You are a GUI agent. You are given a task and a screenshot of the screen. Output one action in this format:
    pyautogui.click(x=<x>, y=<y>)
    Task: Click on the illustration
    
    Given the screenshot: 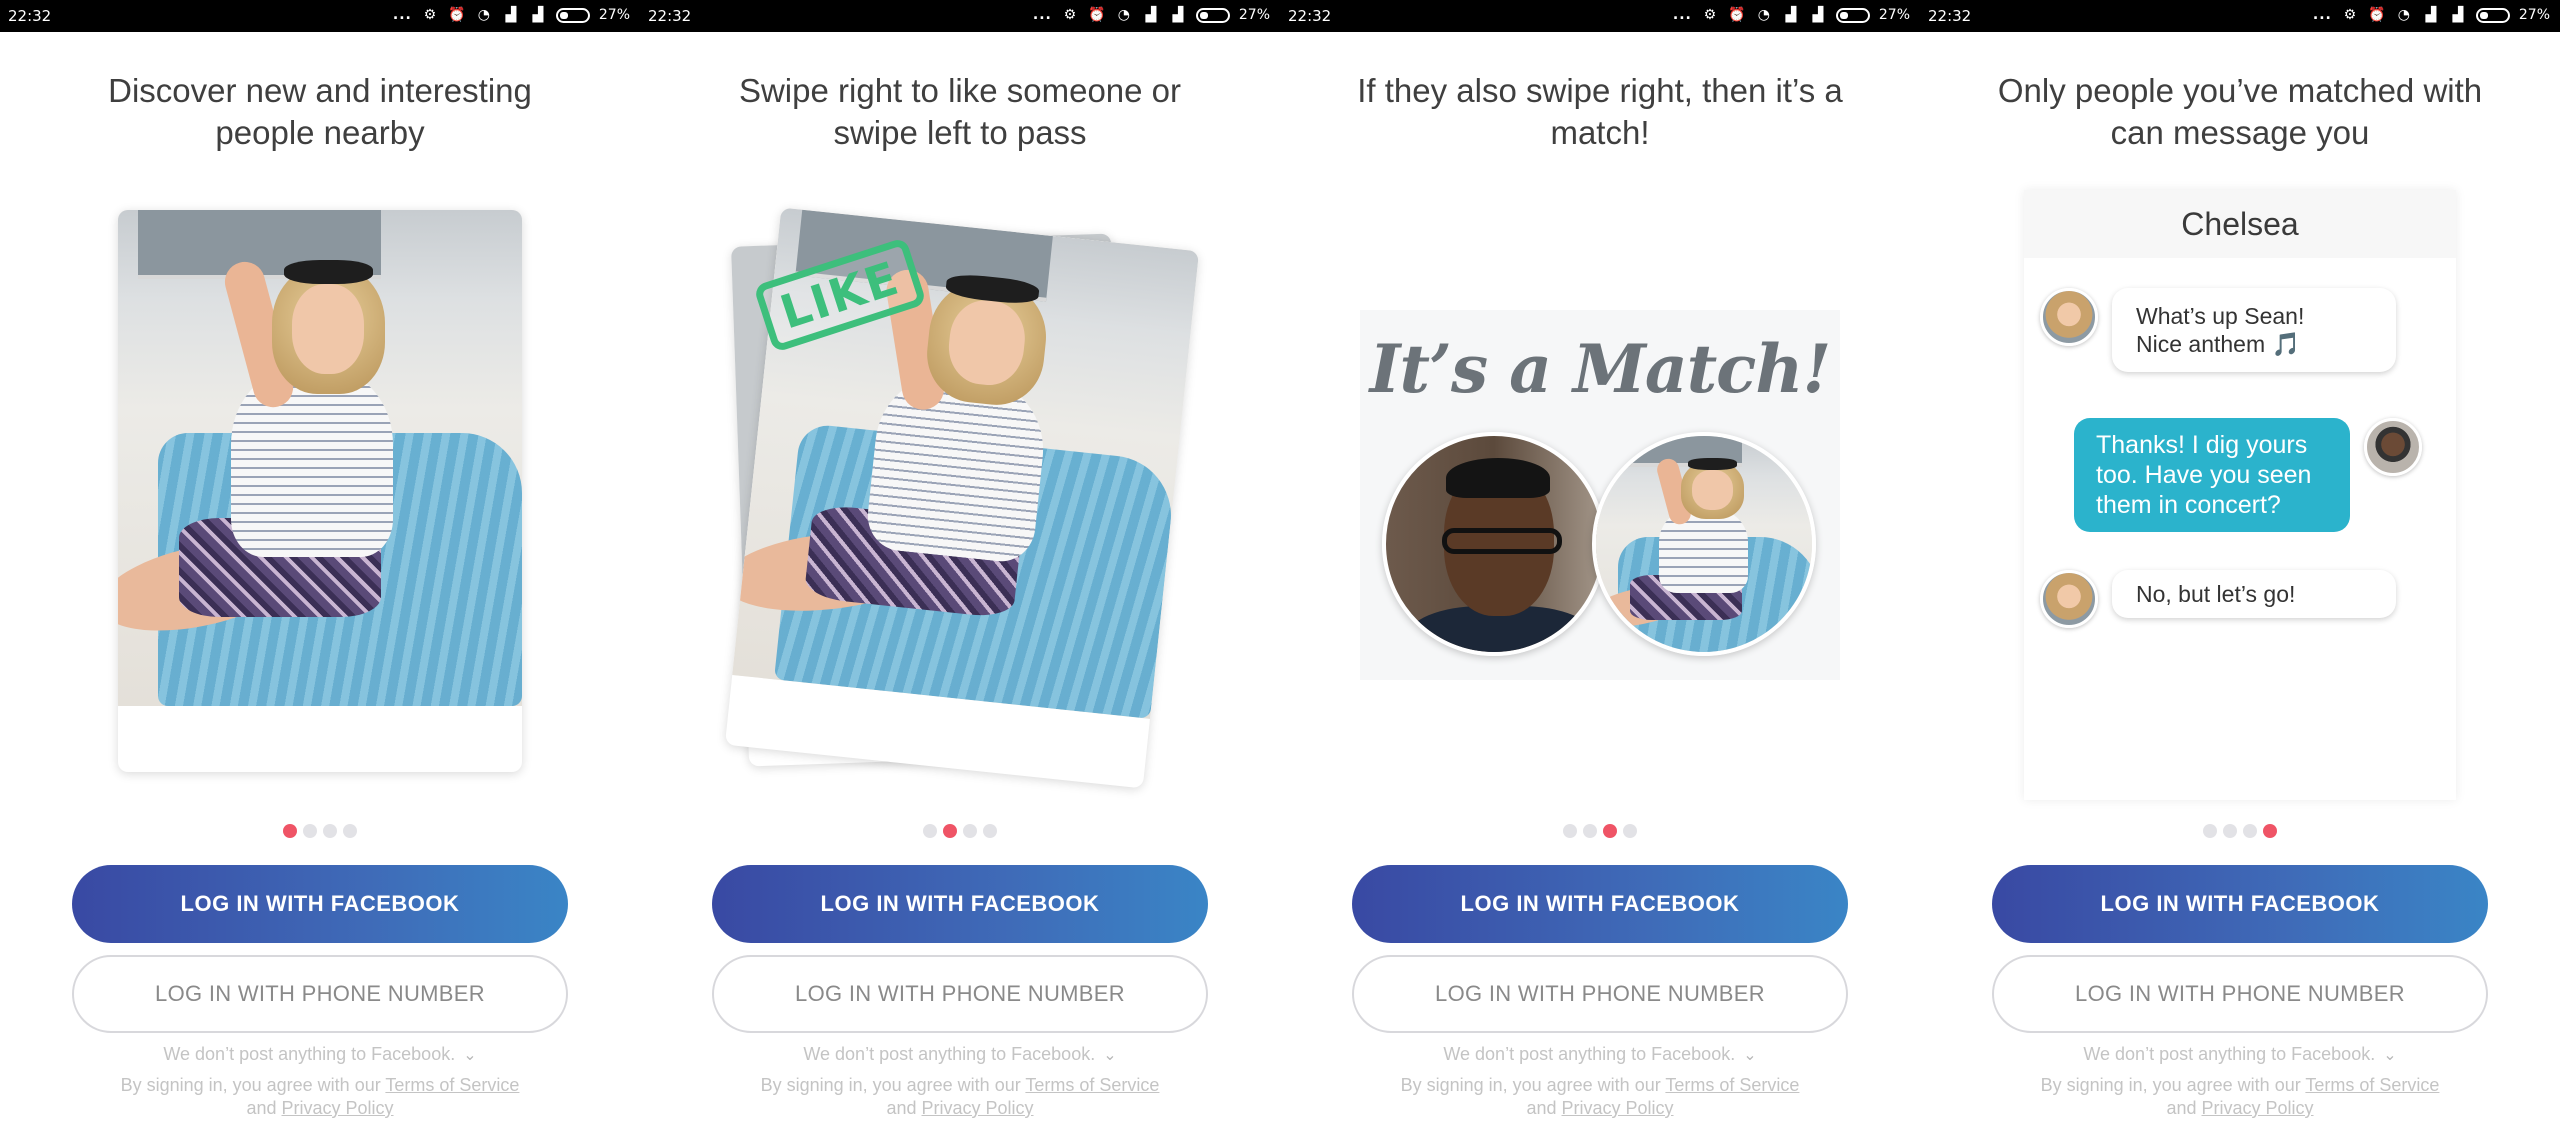 What is the action you would take?
    pyautogui.click(x=320, y=495)
    